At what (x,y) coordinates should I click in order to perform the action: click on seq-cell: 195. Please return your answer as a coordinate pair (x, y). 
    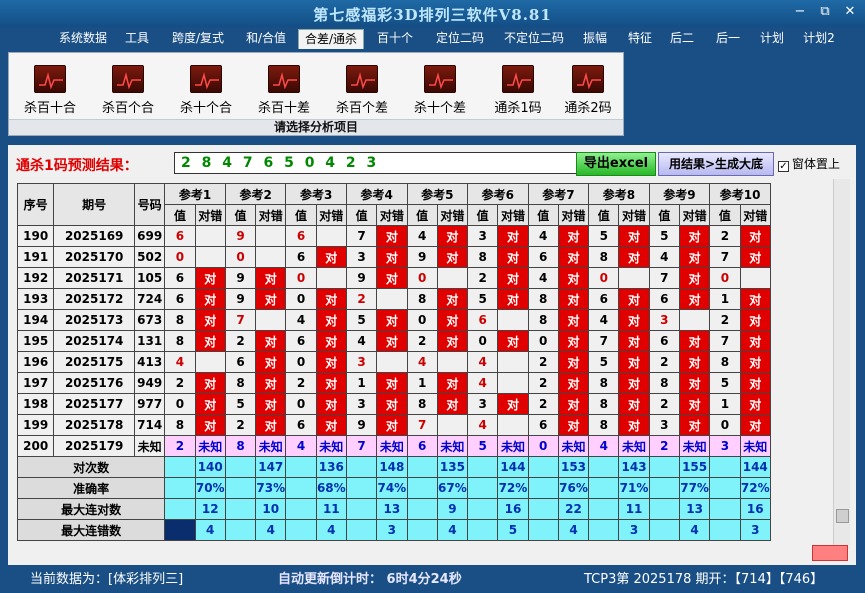
    Looking at the image, I should click on (35, 341).